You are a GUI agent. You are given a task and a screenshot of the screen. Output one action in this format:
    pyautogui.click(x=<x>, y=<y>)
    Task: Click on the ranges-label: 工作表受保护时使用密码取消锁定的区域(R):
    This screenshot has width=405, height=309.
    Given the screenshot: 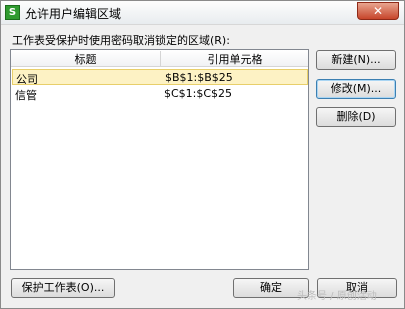 What is the action you would take?
    pyautogui.click(x=121, y=40)
    